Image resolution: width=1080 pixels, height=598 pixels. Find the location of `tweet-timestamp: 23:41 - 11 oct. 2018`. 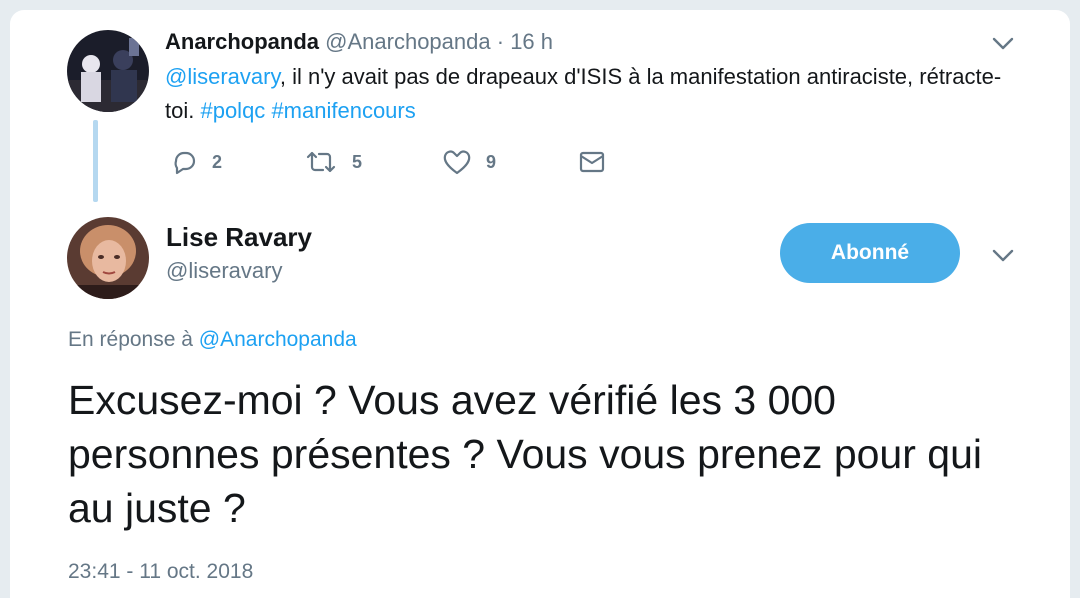

tweet-timestamp: 23:41 - 11 oct. 2018 is located at coordinates (160, 572).